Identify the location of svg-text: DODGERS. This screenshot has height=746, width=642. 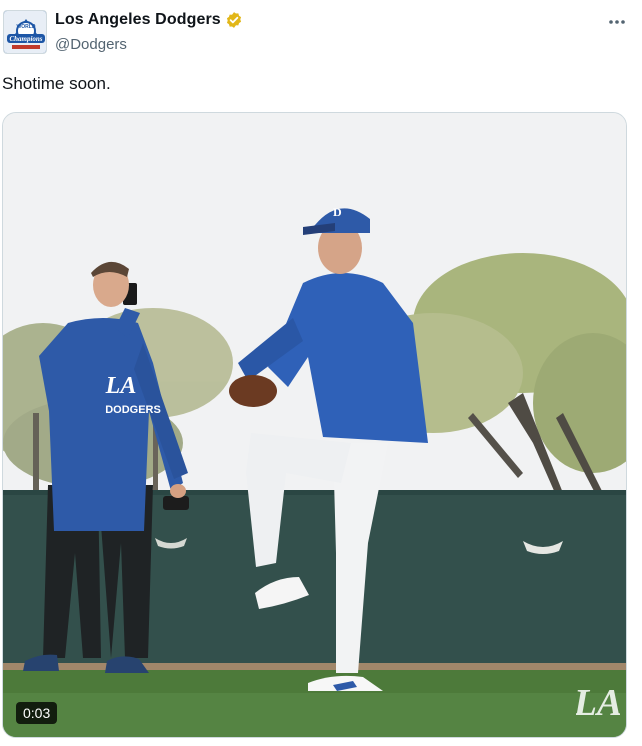
(133, 410).